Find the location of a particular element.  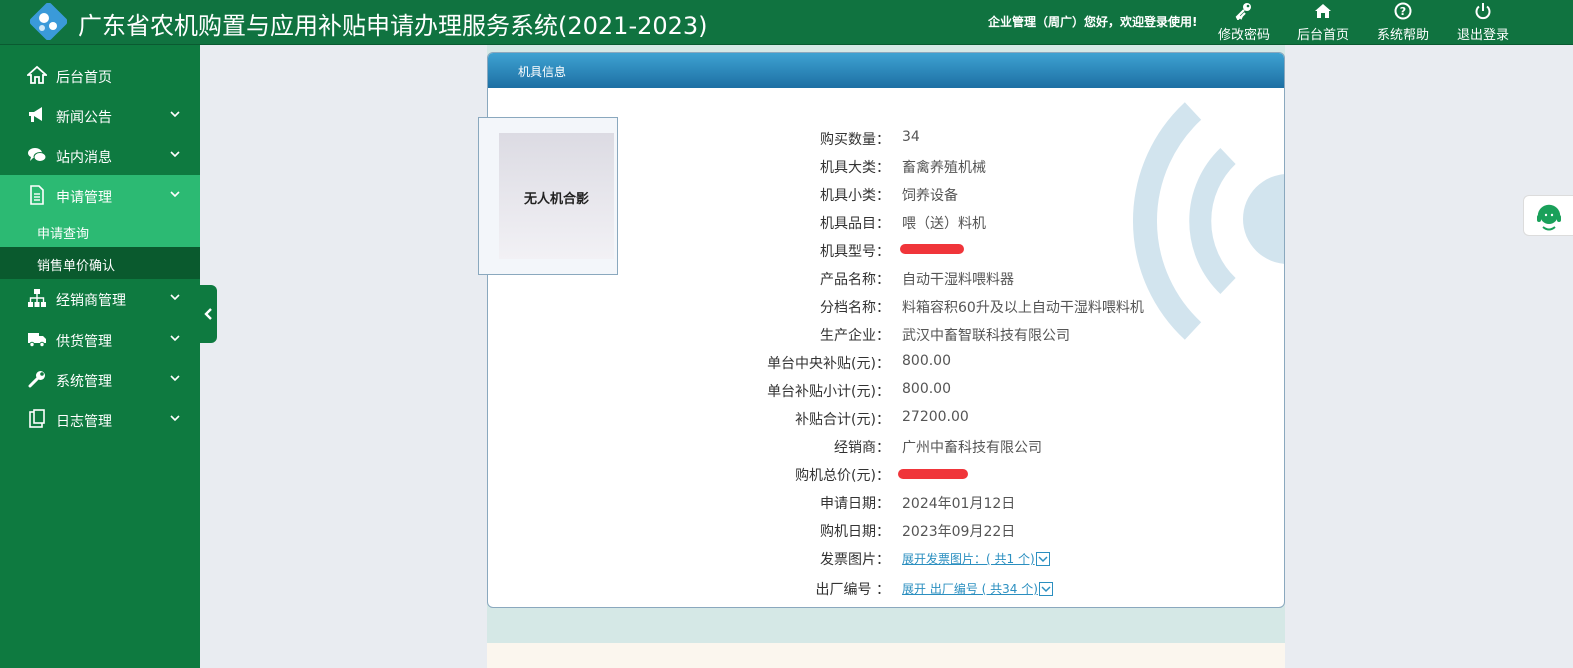

field-item: 机具品目： 喂（送）料机 is located at coordinates (930, 224).